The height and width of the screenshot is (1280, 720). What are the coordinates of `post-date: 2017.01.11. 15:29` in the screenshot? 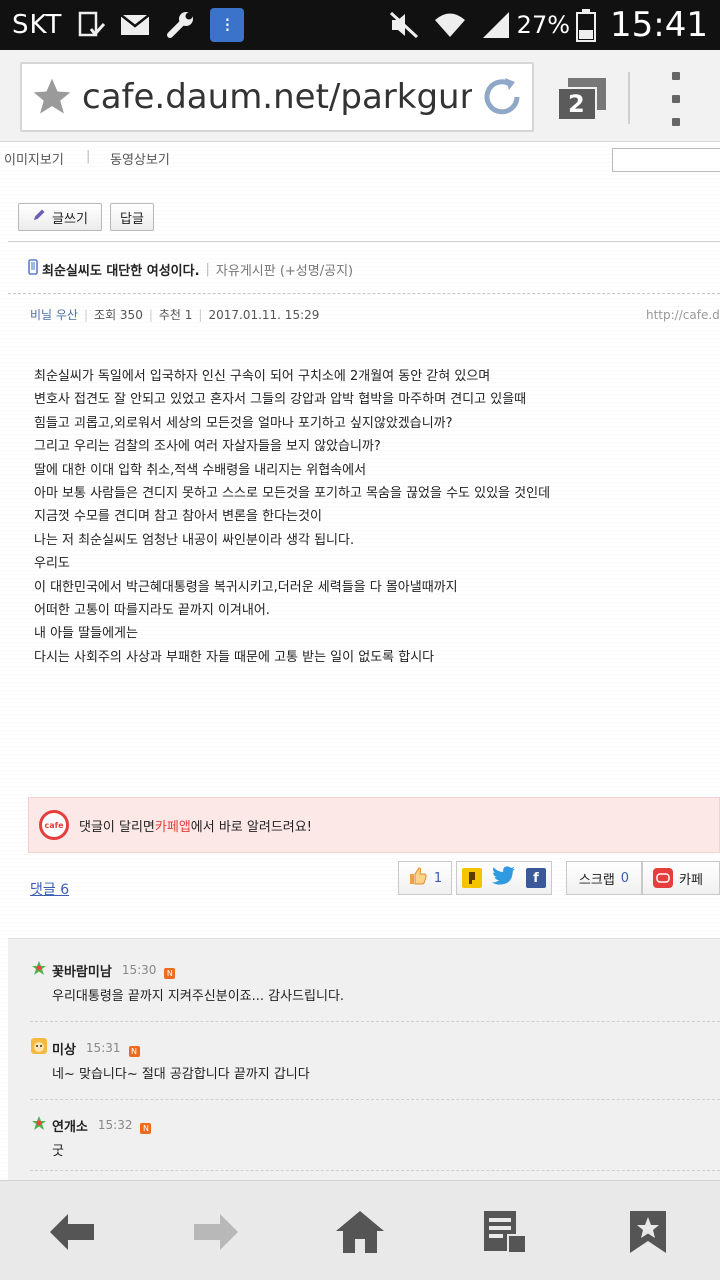 It's located at (264, 314).